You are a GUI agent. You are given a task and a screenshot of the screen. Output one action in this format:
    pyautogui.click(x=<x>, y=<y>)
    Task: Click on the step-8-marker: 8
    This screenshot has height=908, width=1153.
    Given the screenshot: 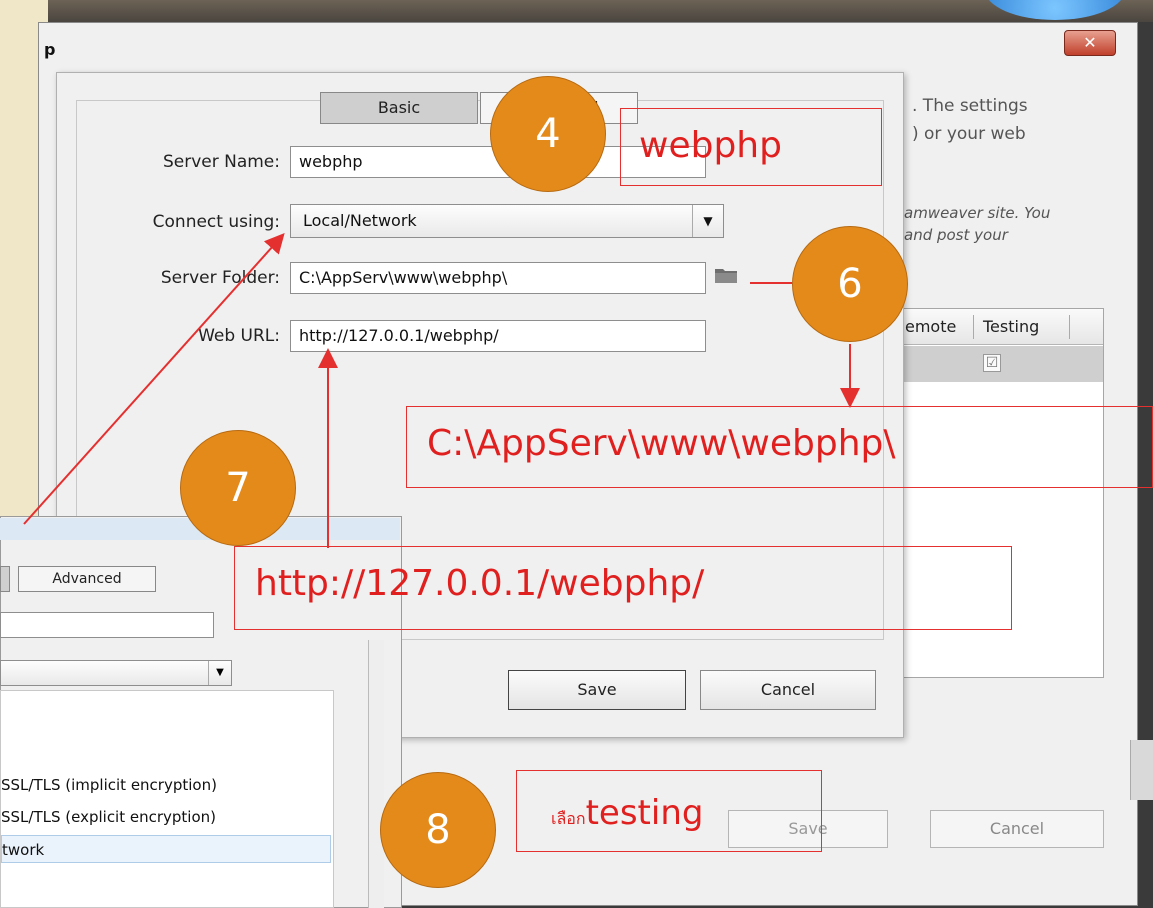 What is the action you would take?
    pyautogui.click(x=438, y=830)
    